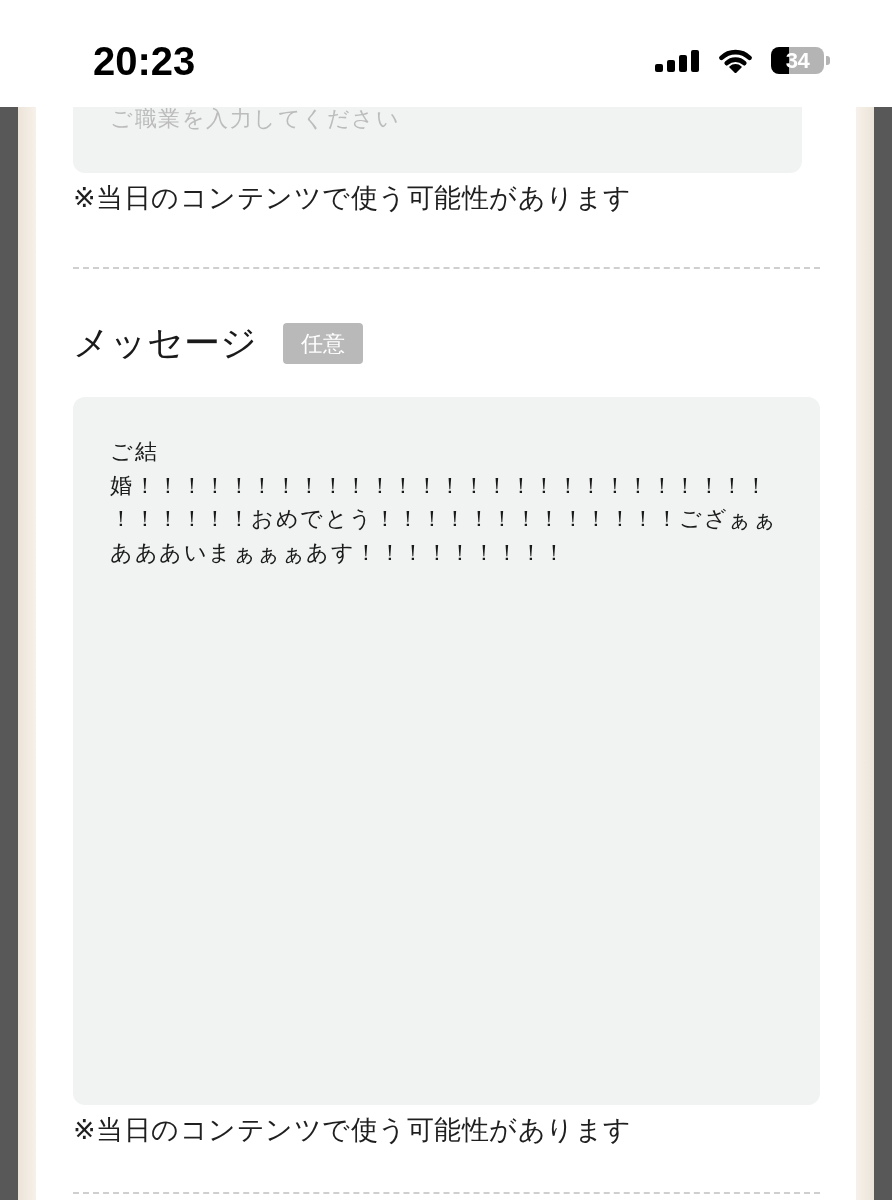 This screenshot has width=892, height=1200. What do you see at coordinates (735, 60) in the screenshot?
I see `wifi-icon` at bounding box center [735, 60].